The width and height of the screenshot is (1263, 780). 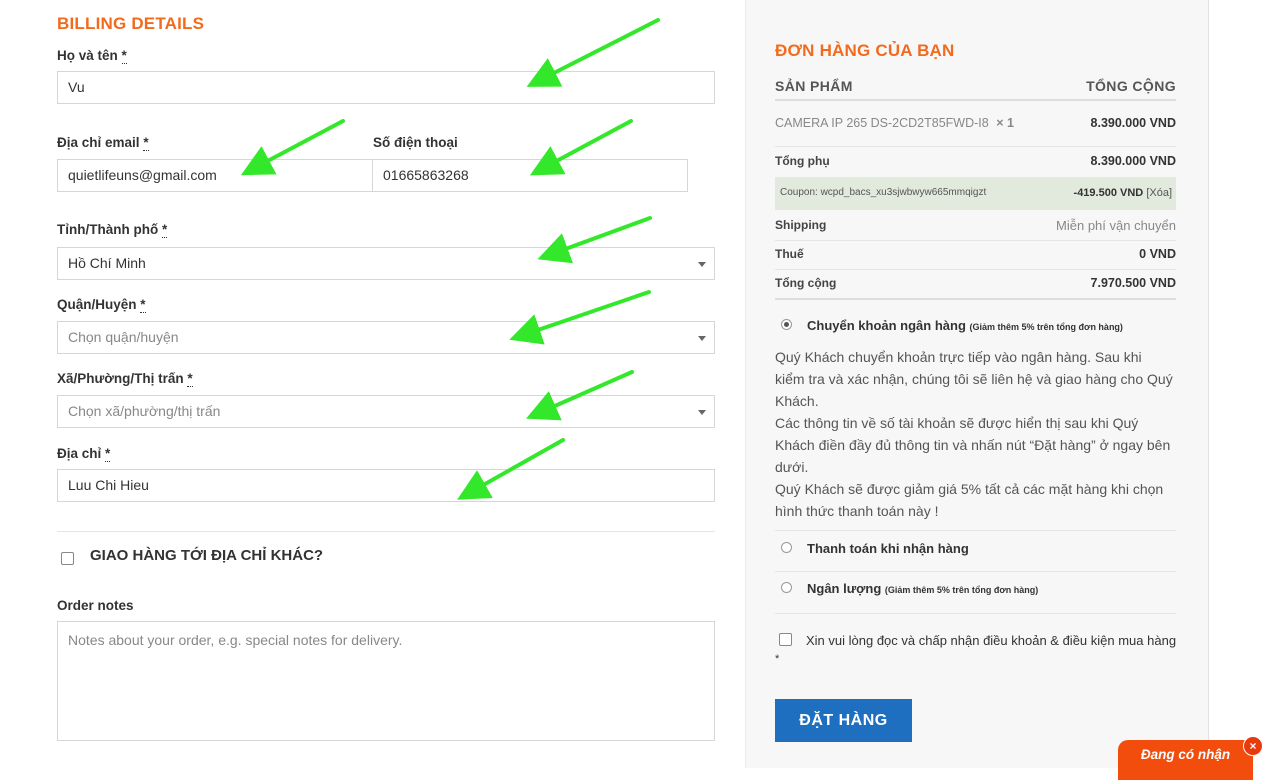 I want to click on payment-cod-radio, so click(x=786, y=547).